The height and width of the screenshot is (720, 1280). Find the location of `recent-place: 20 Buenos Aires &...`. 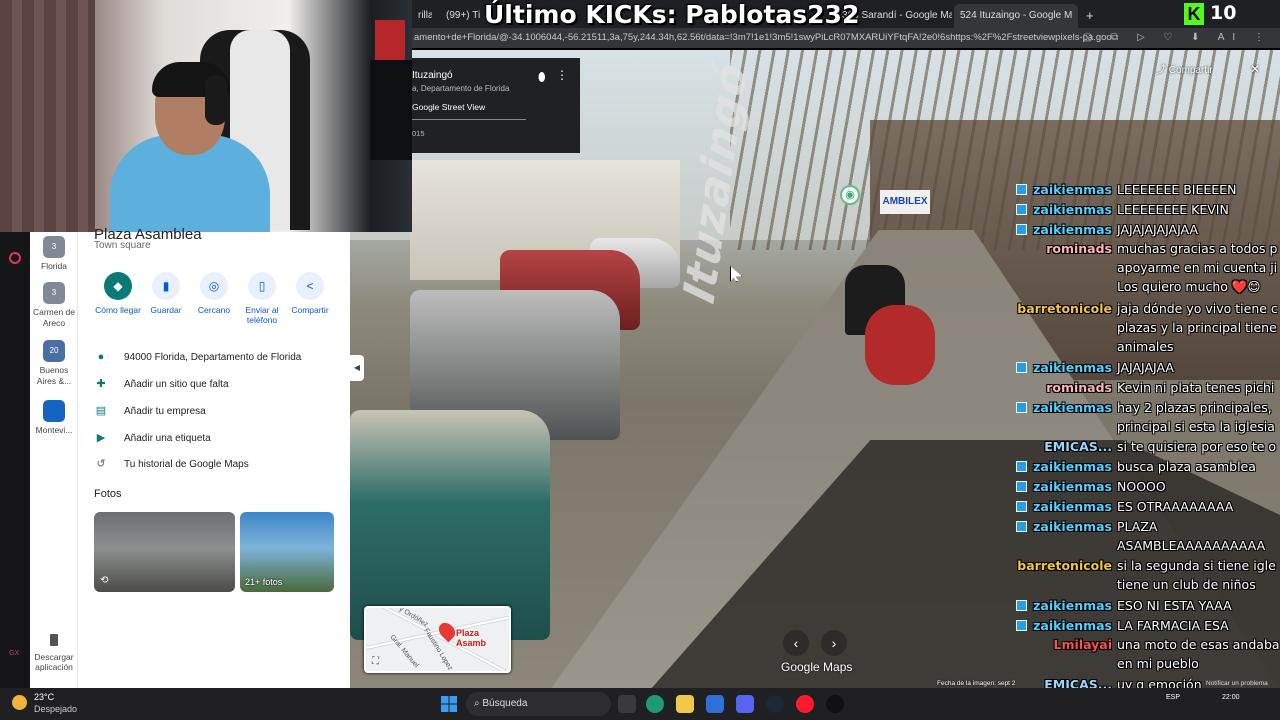

recent-place: 20 Buenos Aires &... is located at coordinates (54, 363).